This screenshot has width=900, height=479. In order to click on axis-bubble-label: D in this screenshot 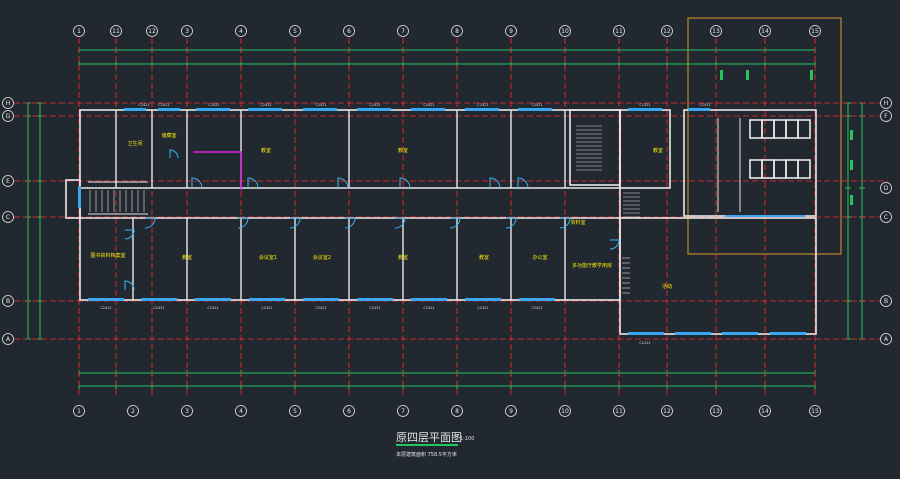, I will do `click(886, 188)`.